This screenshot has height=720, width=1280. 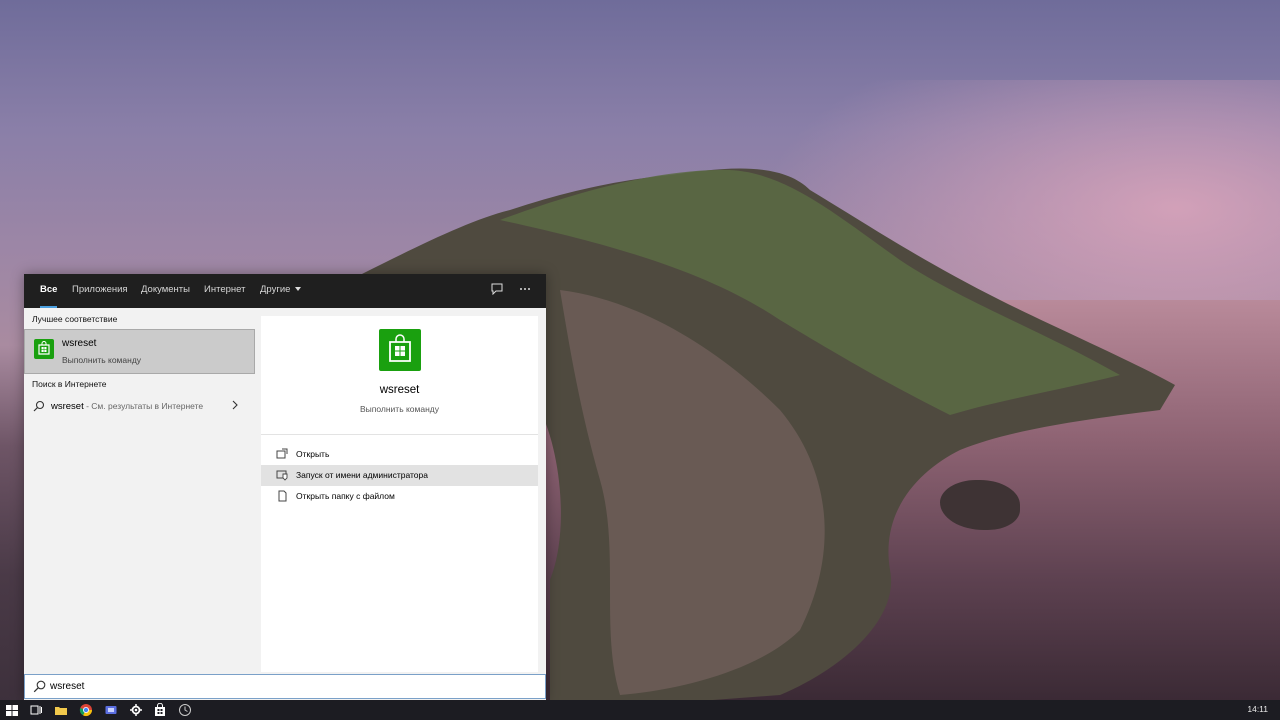 I want to click on store-app-icon, so click(x=44, y=349).